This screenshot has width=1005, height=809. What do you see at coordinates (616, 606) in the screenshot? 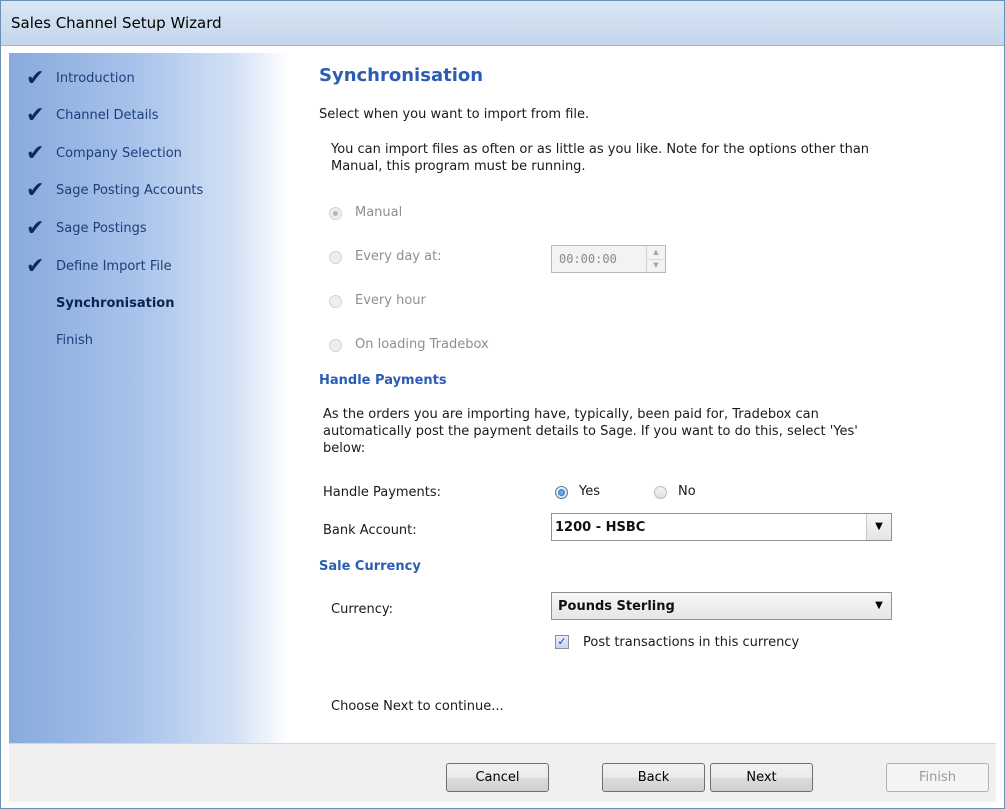
I see `currency-value: Pounds Sterling` at bounding box center [616, 606].